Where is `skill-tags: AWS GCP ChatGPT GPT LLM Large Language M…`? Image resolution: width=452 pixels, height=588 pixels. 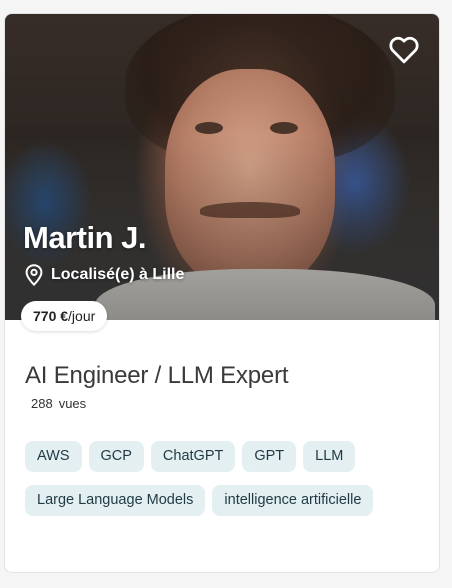
skill-tags: AWS GCP ChatGPT GPT LLM Large Language M… is located at coordinates (215, 478).